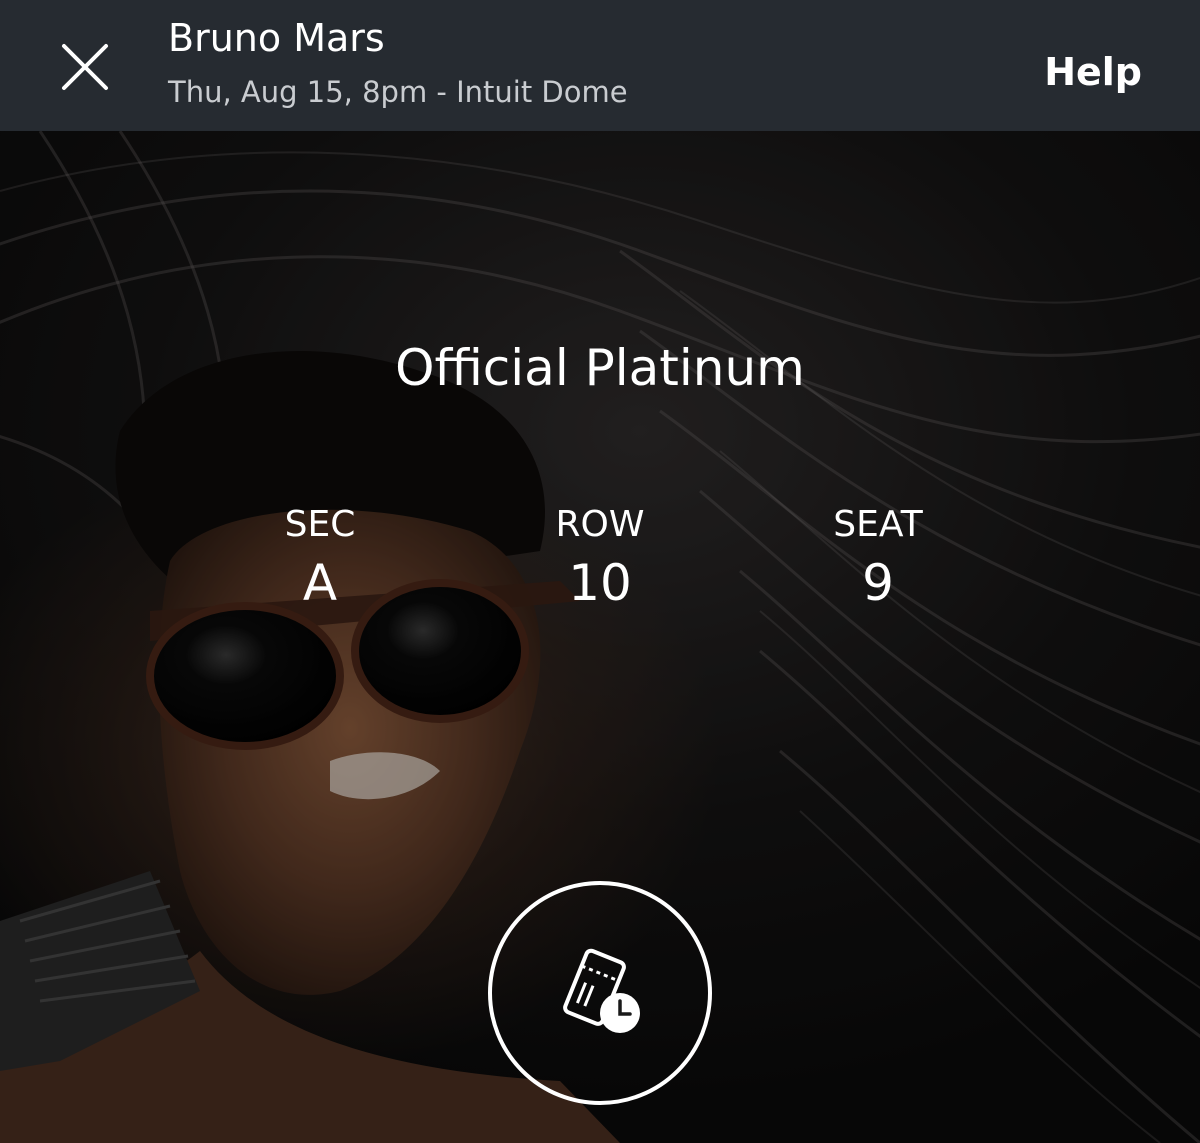 This screenshot has height=1143, width=1200. I want to click on seat-info: SEAT 9, so click(878, 558).